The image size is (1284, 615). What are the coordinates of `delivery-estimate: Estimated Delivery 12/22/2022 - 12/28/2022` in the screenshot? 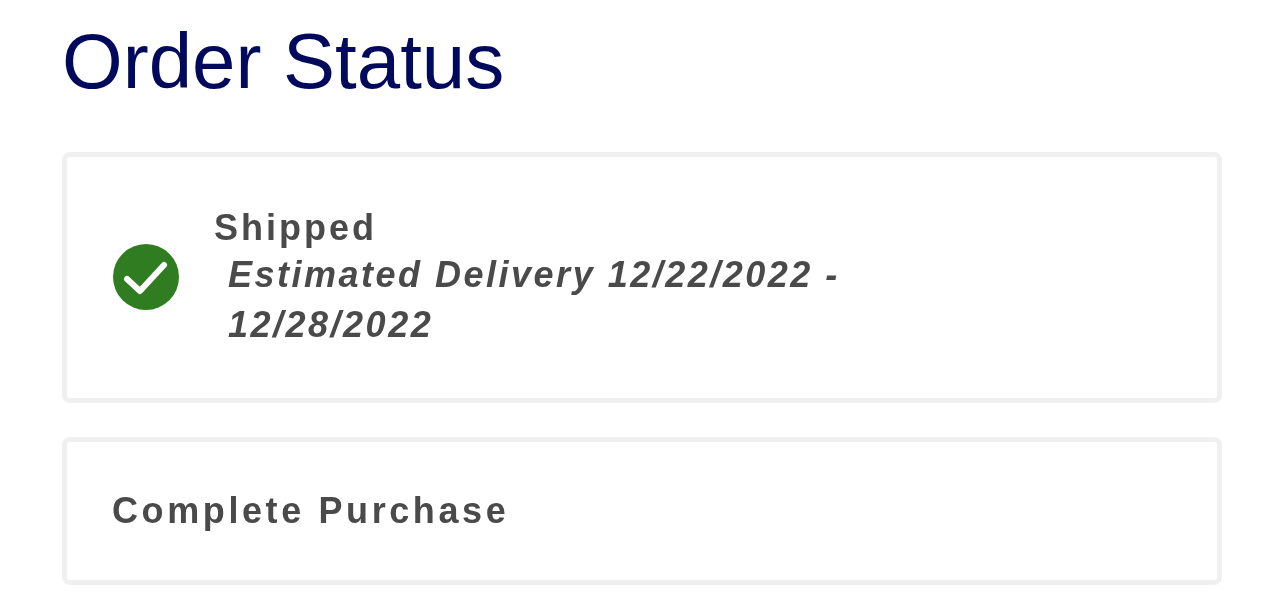 It's located at (534, 299).